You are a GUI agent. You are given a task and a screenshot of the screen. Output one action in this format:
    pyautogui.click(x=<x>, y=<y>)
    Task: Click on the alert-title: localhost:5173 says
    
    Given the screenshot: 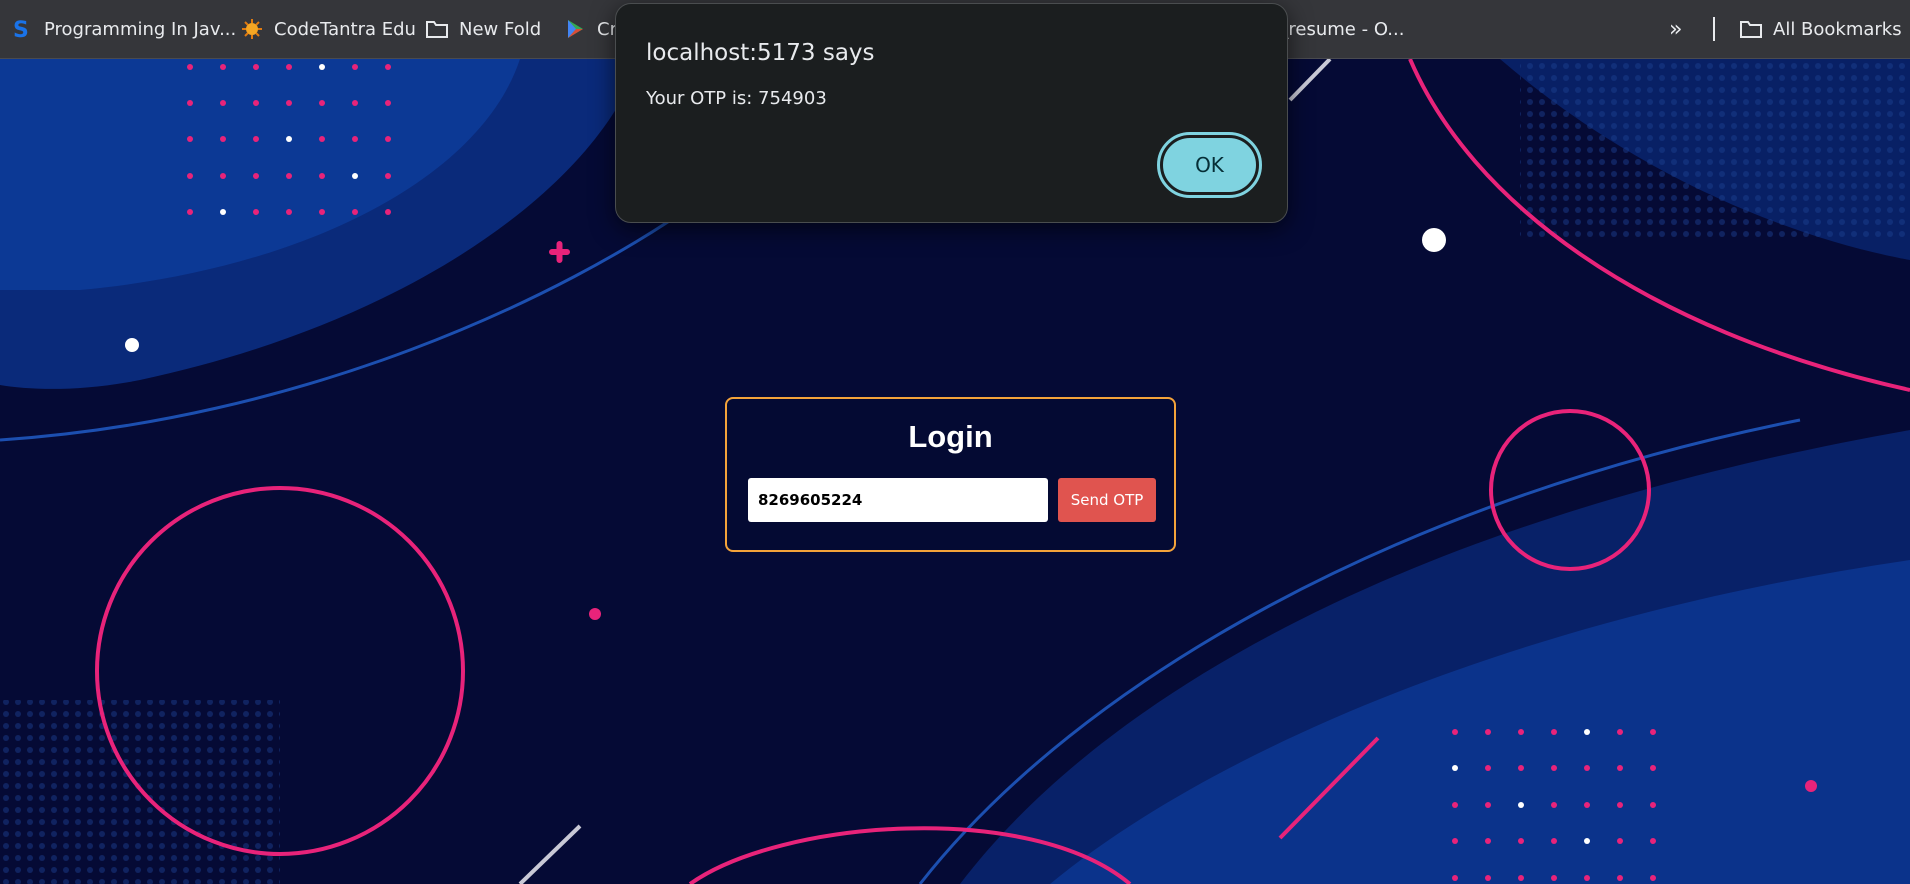 What is the action you would take?
    pyautogui.click(x=760, y=53)
    